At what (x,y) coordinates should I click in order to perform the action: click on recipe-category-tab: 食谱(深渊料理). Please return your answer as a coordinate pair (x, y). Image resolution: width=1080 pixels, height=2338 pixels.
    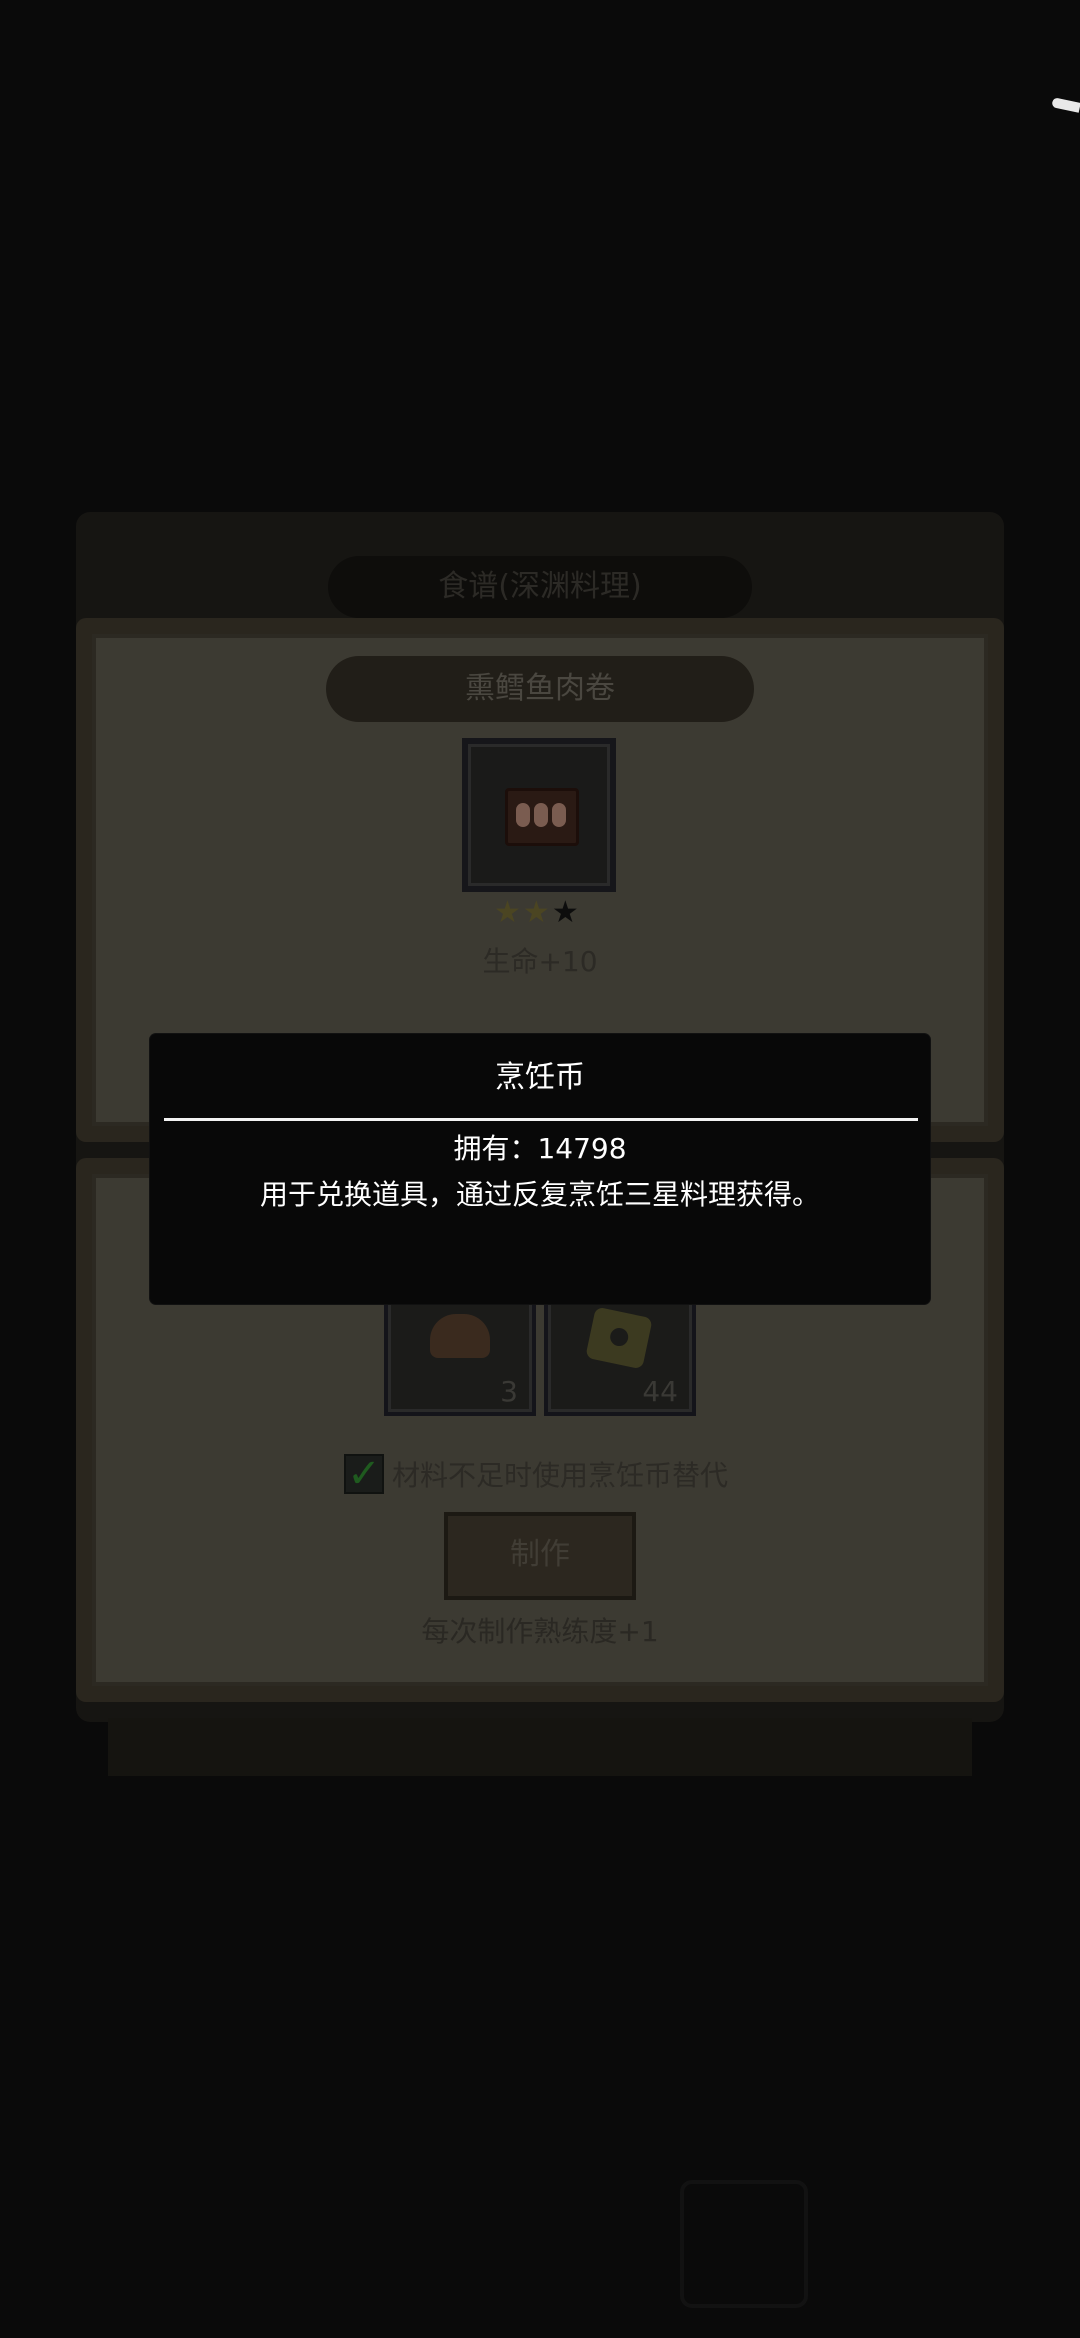
    Looking at the image, I should click on (540, 587).